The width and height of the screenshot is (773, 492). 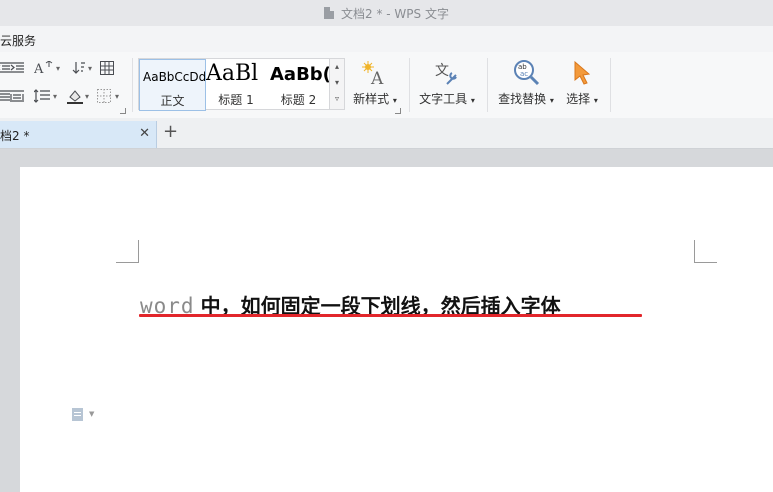 What do you see at coordinates (329, 13) in the screenshot?
I see `document-icon` at bounding box center [329, 13].